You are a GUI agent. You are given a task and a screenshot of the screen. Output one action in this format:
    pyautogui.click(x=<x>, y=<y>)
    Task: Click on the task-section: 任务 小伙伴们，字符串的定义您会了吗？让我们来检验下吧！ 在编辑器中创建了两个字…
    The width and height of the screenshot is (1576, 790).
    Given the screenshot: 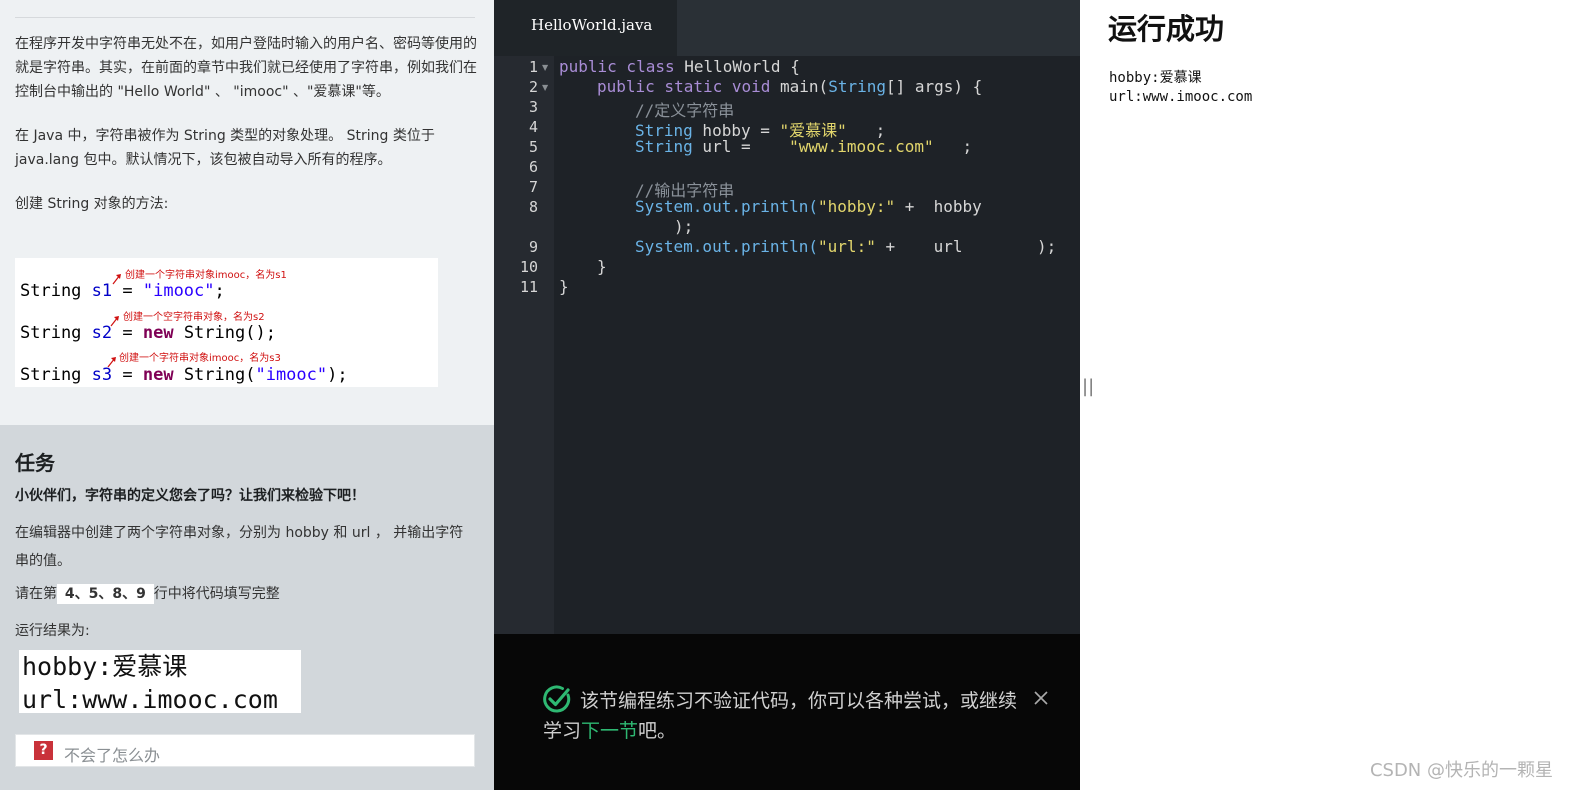 What is the action you would take?
    pyautogui.click(x=247, y=607)
    